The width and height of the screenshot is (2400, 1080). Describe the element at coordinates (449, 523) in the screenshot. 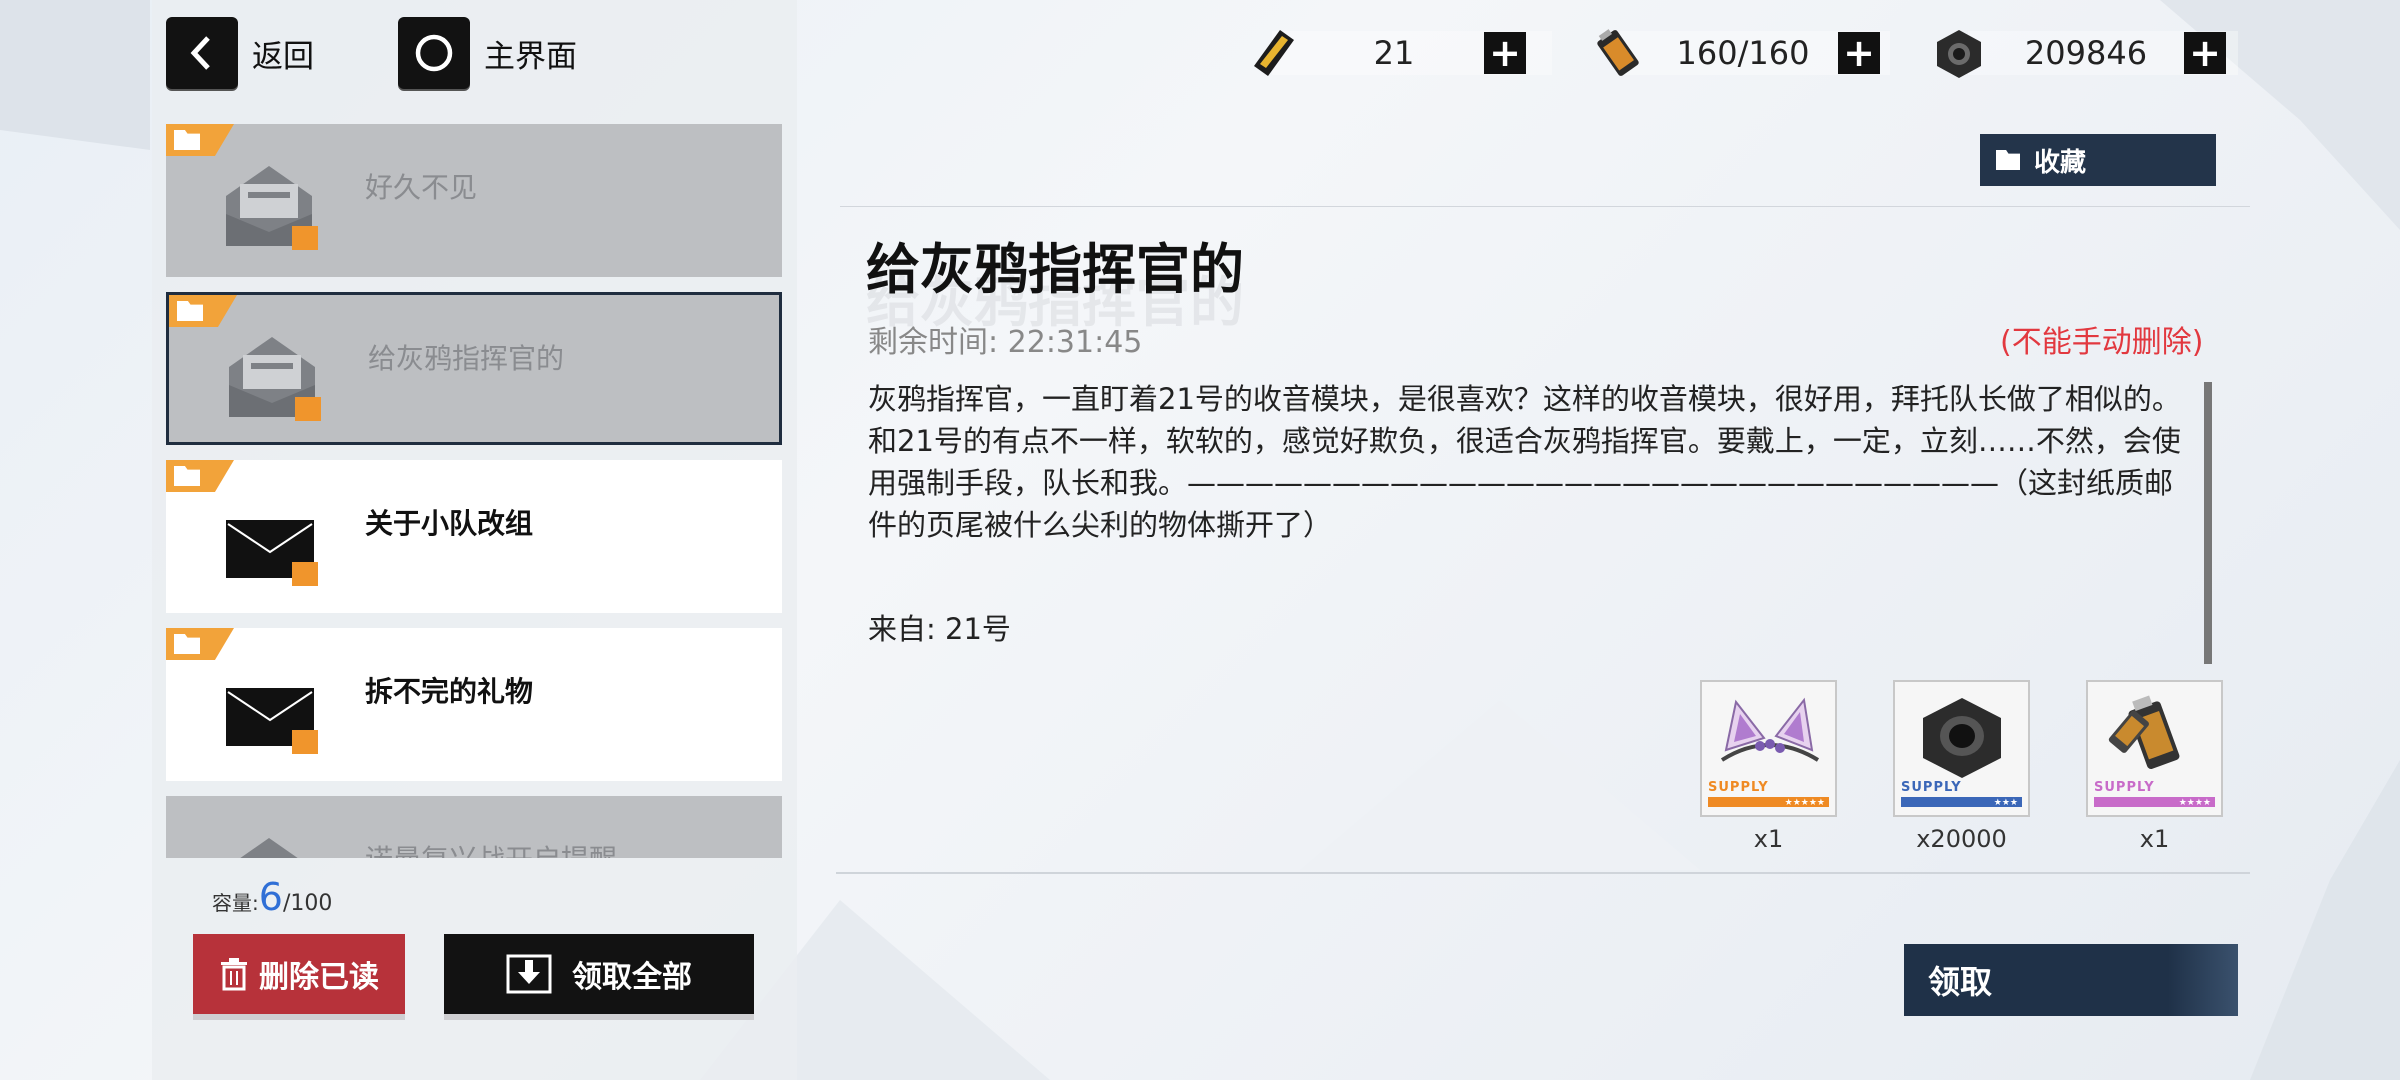

I see `mail-title: 关于小队改组` at that location.